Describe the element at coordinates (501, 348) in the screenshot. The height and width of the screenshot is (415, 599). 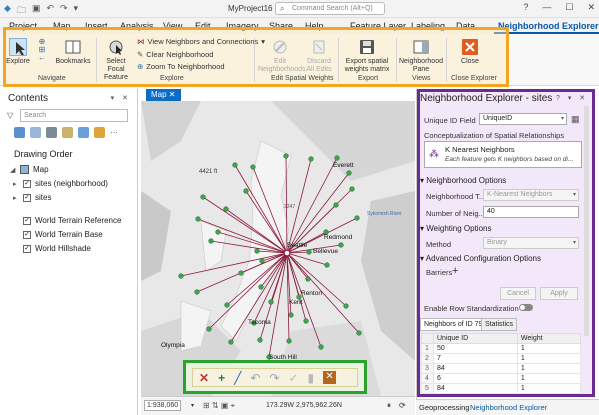
I see `table-row: 1 50 1` at that location.